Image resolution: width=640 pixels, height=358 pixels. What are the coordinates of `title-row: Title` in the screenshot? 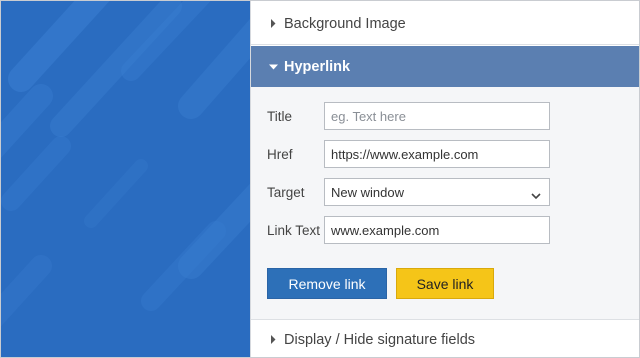 It's located at (408, 116).